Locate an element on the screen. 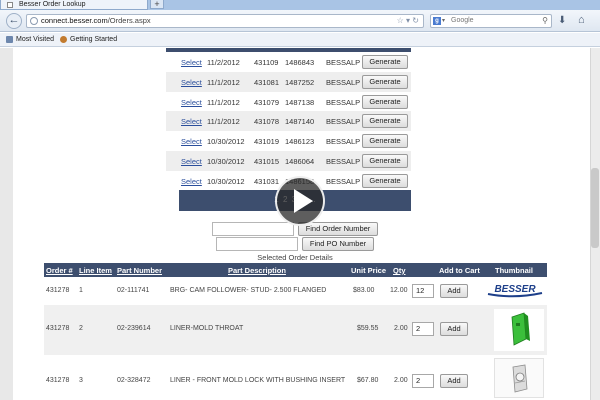  globe-icon is located at coordinates (34, 21).